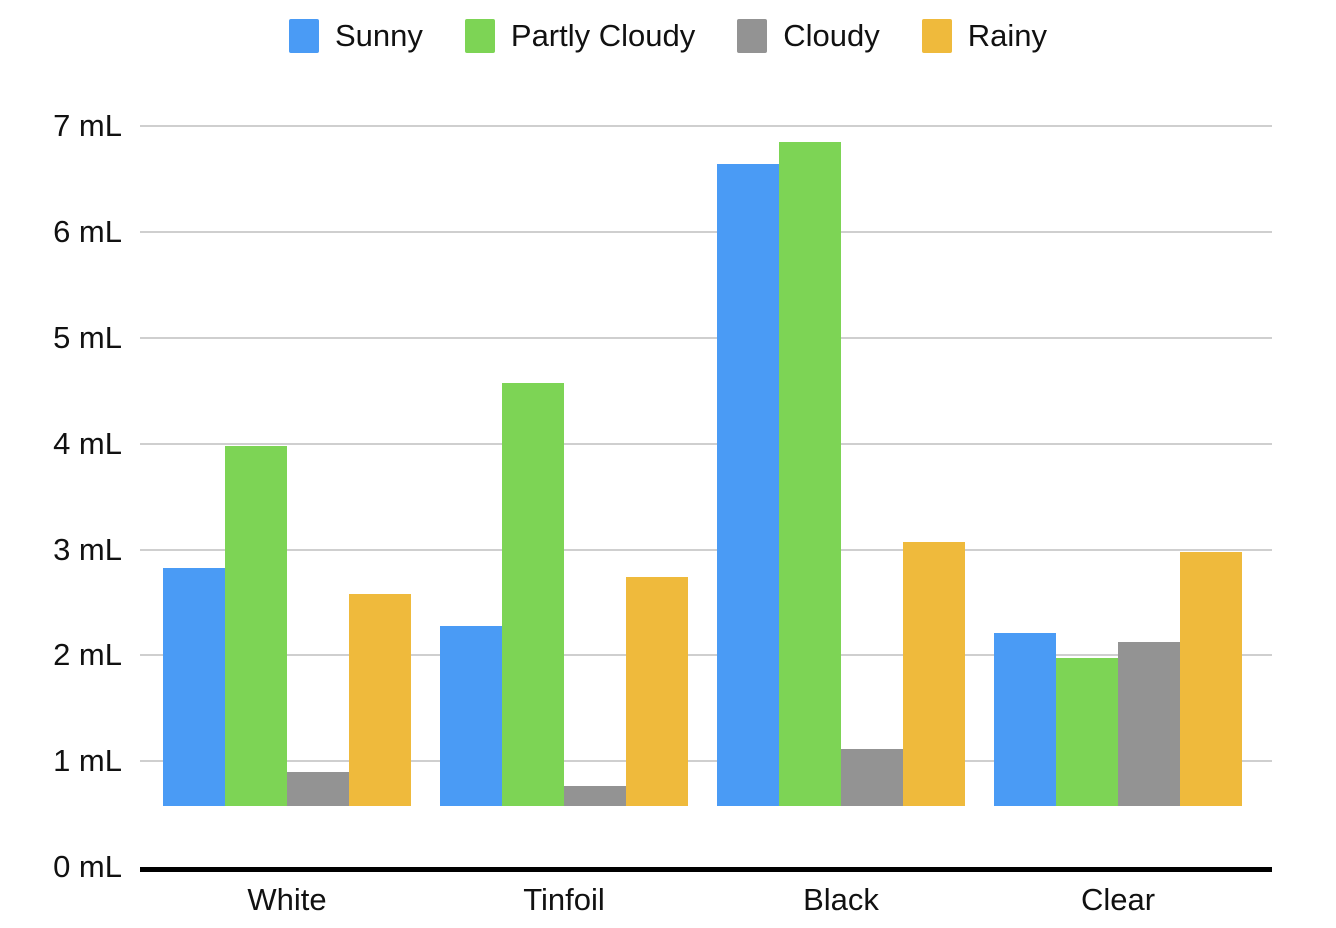 Image resolution: width=1336 pixels, height=928 pixels. Describe the element at coordinates (1087, 731) in the screenshot. I see `bar-clear-partly-cloudy` at that location.